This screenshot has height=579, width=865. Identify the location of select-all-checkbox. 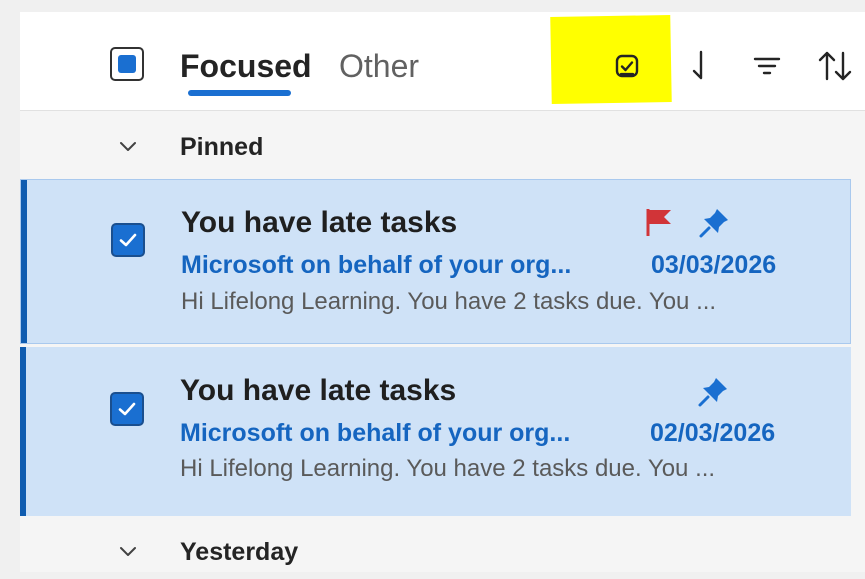
(127, 64).